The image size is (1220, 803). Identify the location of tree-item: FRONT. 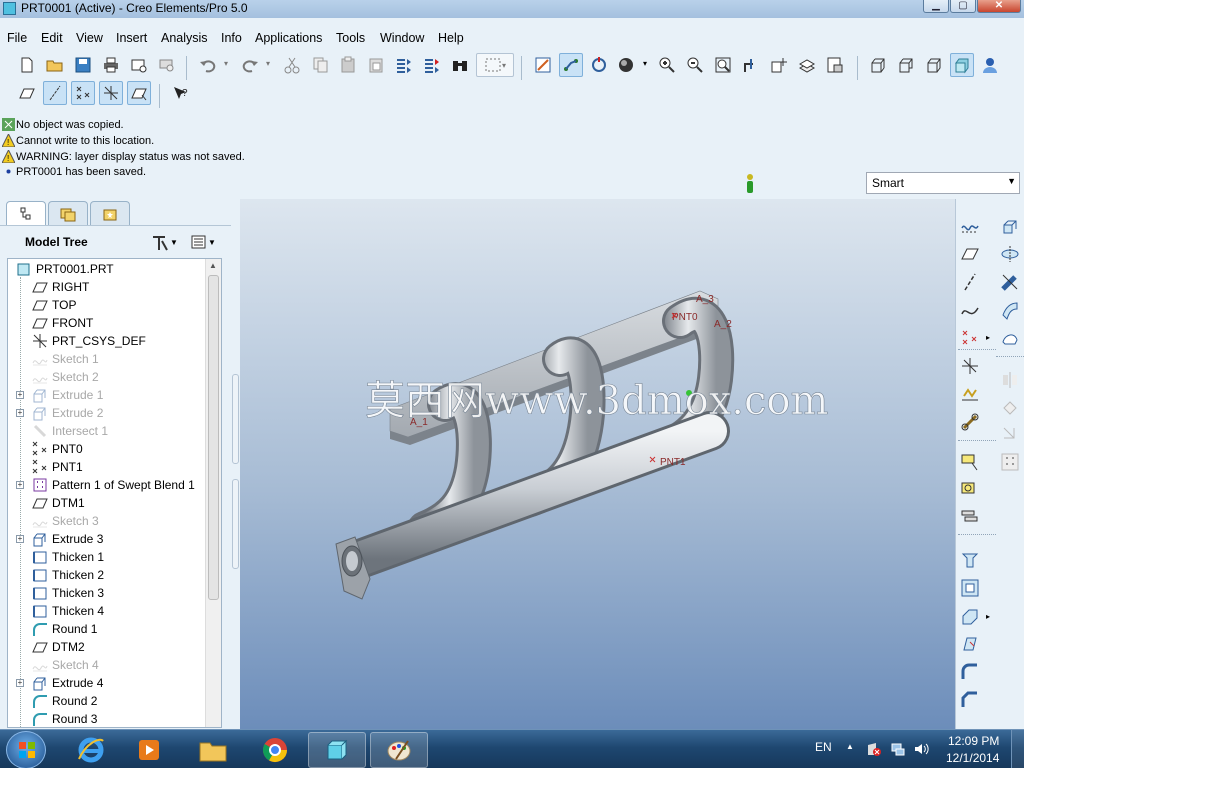
(106, 323).